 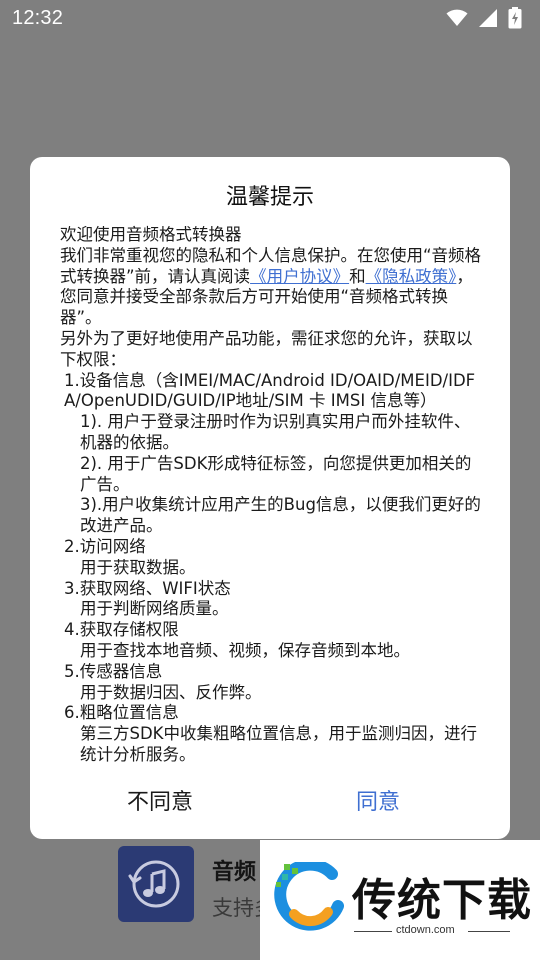 What do you see at coordinates (121, 630) in the screenshot?
I see `permission-storage: 4.获取存储权限` at bounding box center [121, 630].